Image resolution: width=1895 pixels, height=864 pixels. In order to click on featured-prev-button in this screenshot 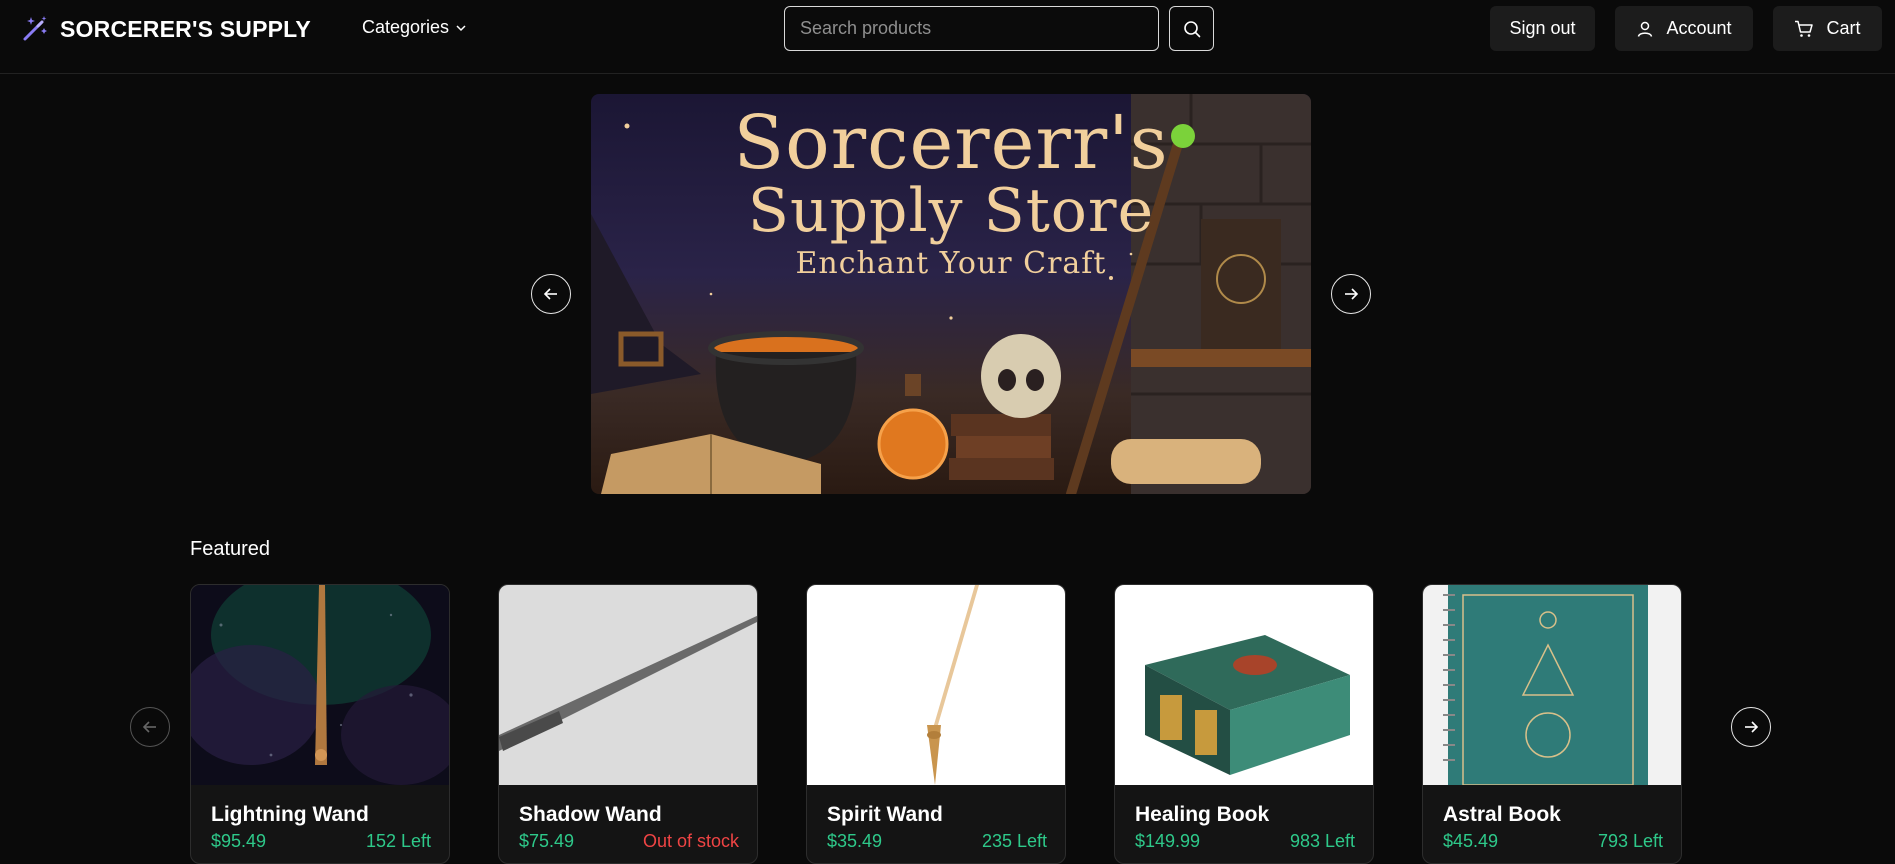, I will do `click(150, 727)`.